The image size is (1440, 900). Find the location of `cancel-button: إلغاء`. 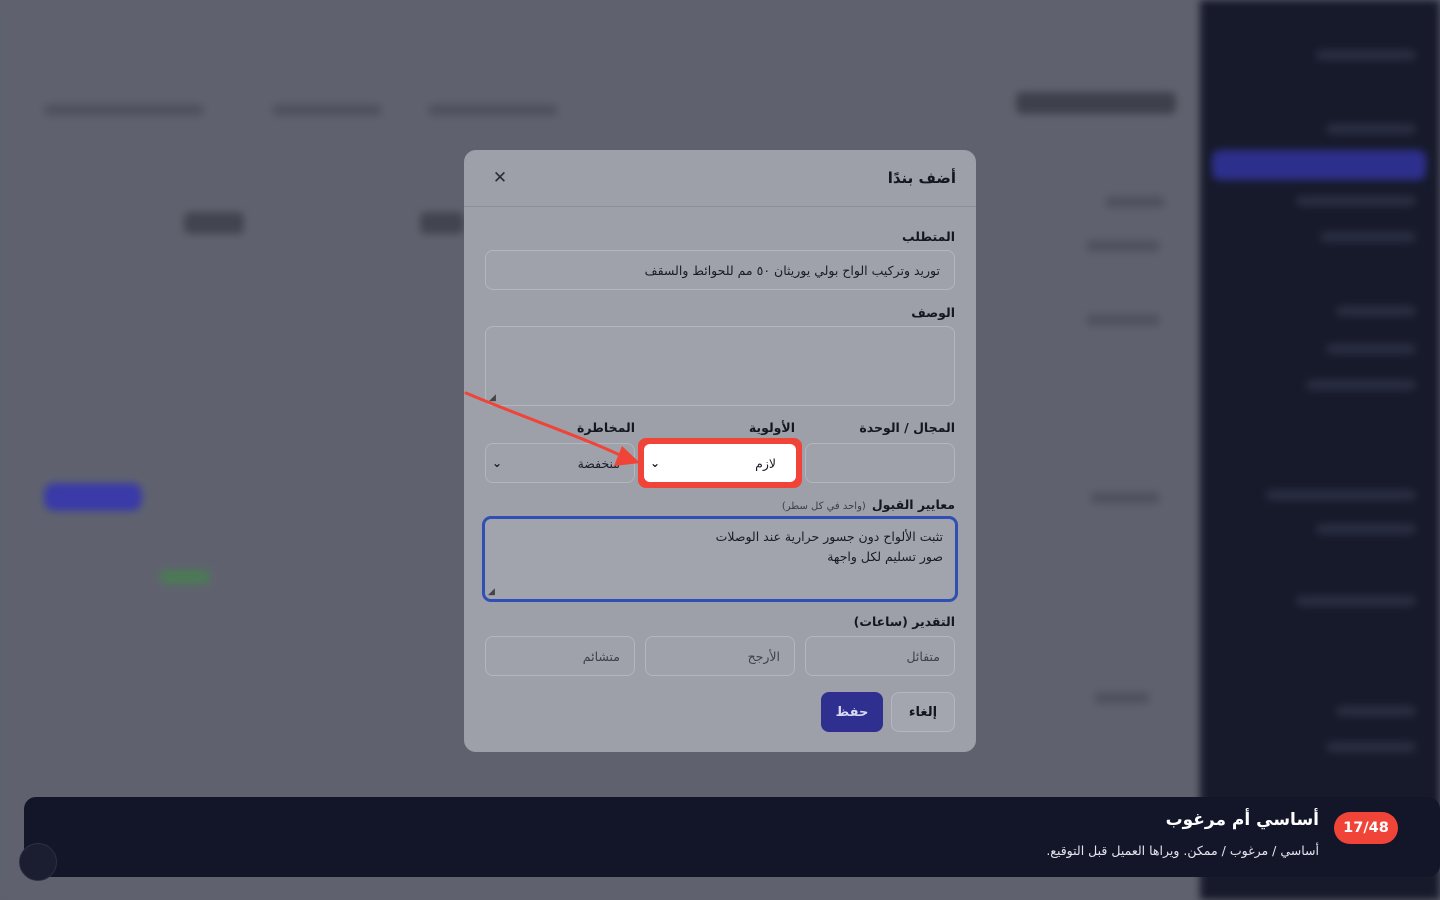

cancel-button: إلغاء is located at coordinates (923, 712).